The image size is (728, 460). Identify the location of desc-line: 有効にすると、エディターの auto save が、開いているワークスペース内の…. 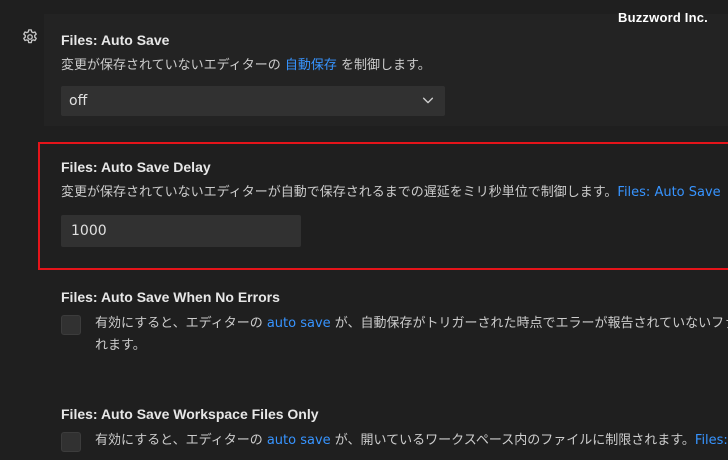
(411, 441).